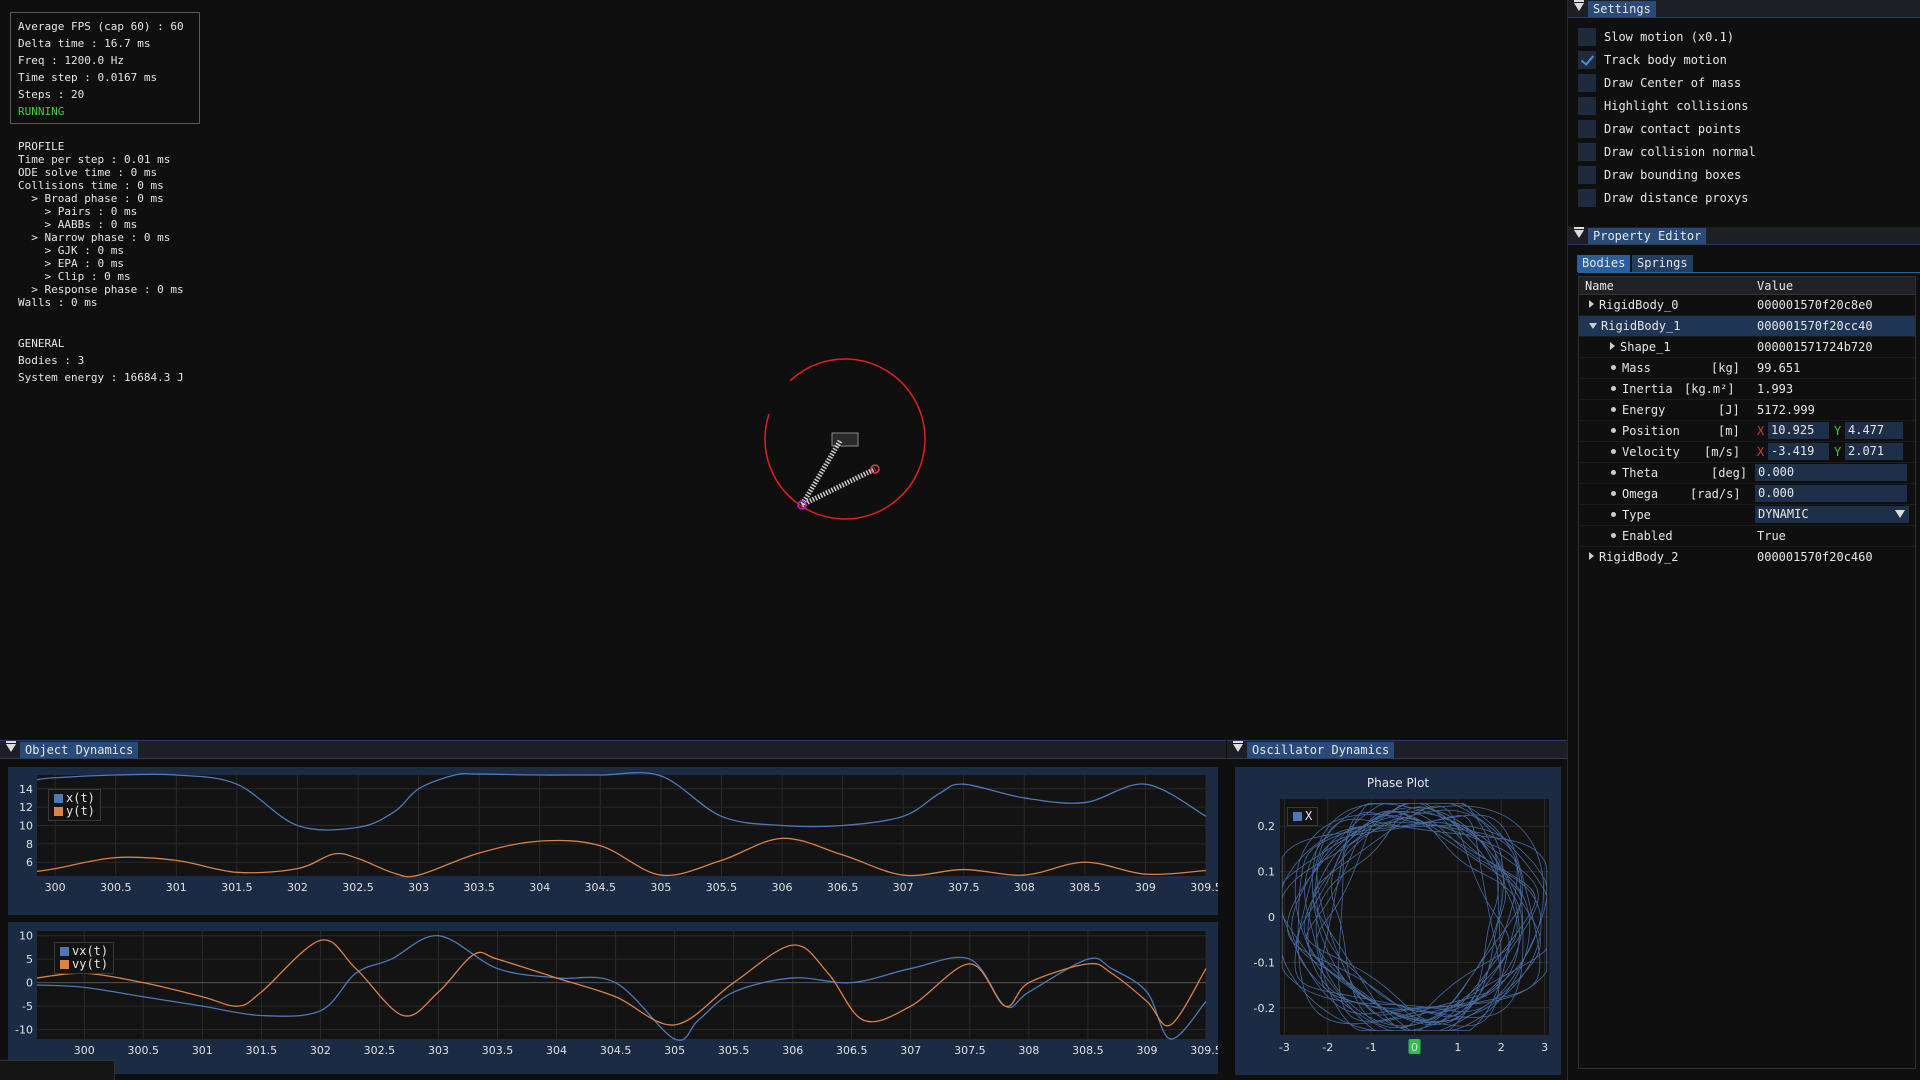 This screenshot has height=1080, width=1920. Describe the element at coordinates (1264, 962) in the screenshot. I see `y-tick-label: -0.1` at that location.